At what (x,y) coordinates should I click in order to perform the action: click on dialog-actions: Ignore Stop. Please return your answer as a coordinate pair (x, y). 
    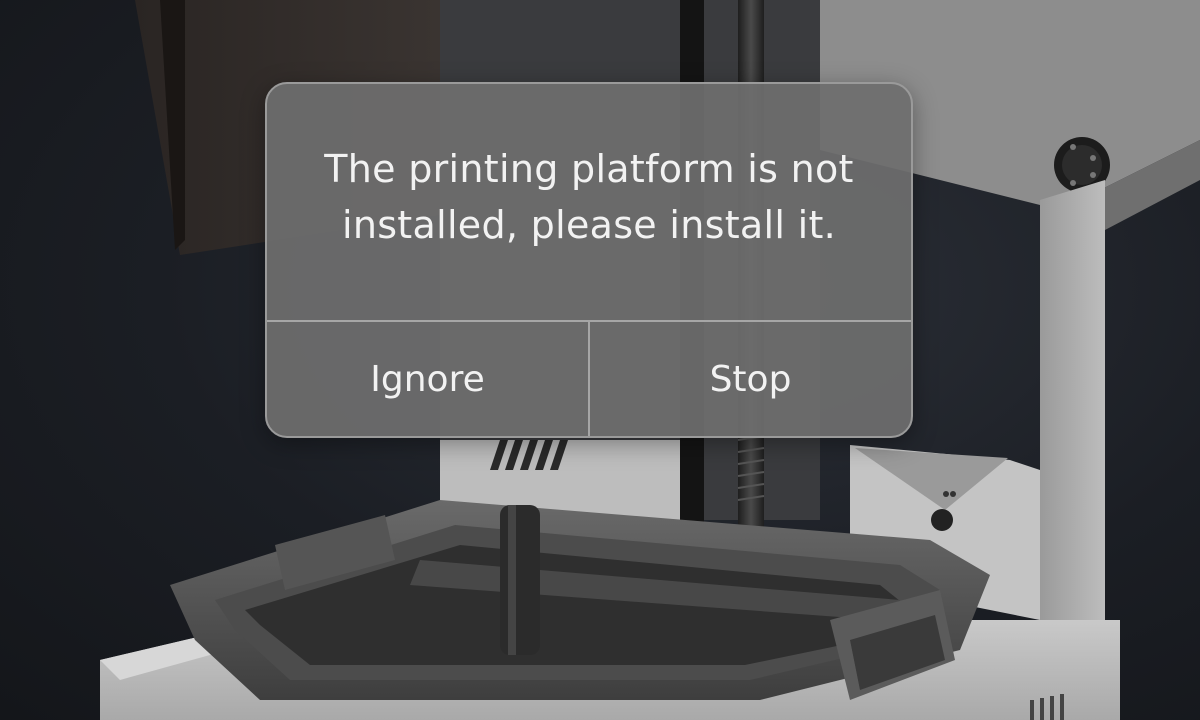
    Looking at the image, I should click on (589, 378).